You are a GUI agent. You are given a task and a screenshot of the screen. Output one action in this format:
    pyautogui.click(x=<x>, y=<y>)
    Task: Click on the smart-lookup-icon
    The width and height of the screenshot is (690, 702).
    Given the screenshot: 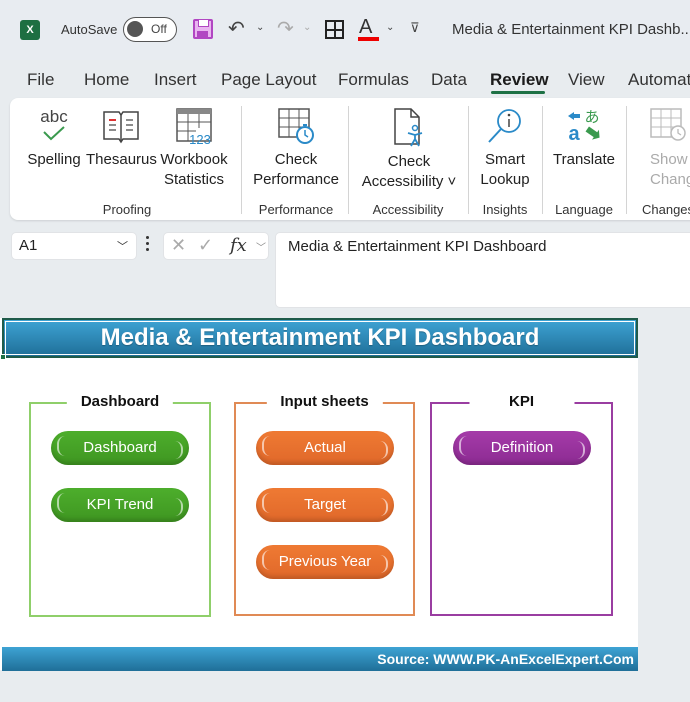 What is the action you would take?
    pyautogui.click(x=504, y=126)
    